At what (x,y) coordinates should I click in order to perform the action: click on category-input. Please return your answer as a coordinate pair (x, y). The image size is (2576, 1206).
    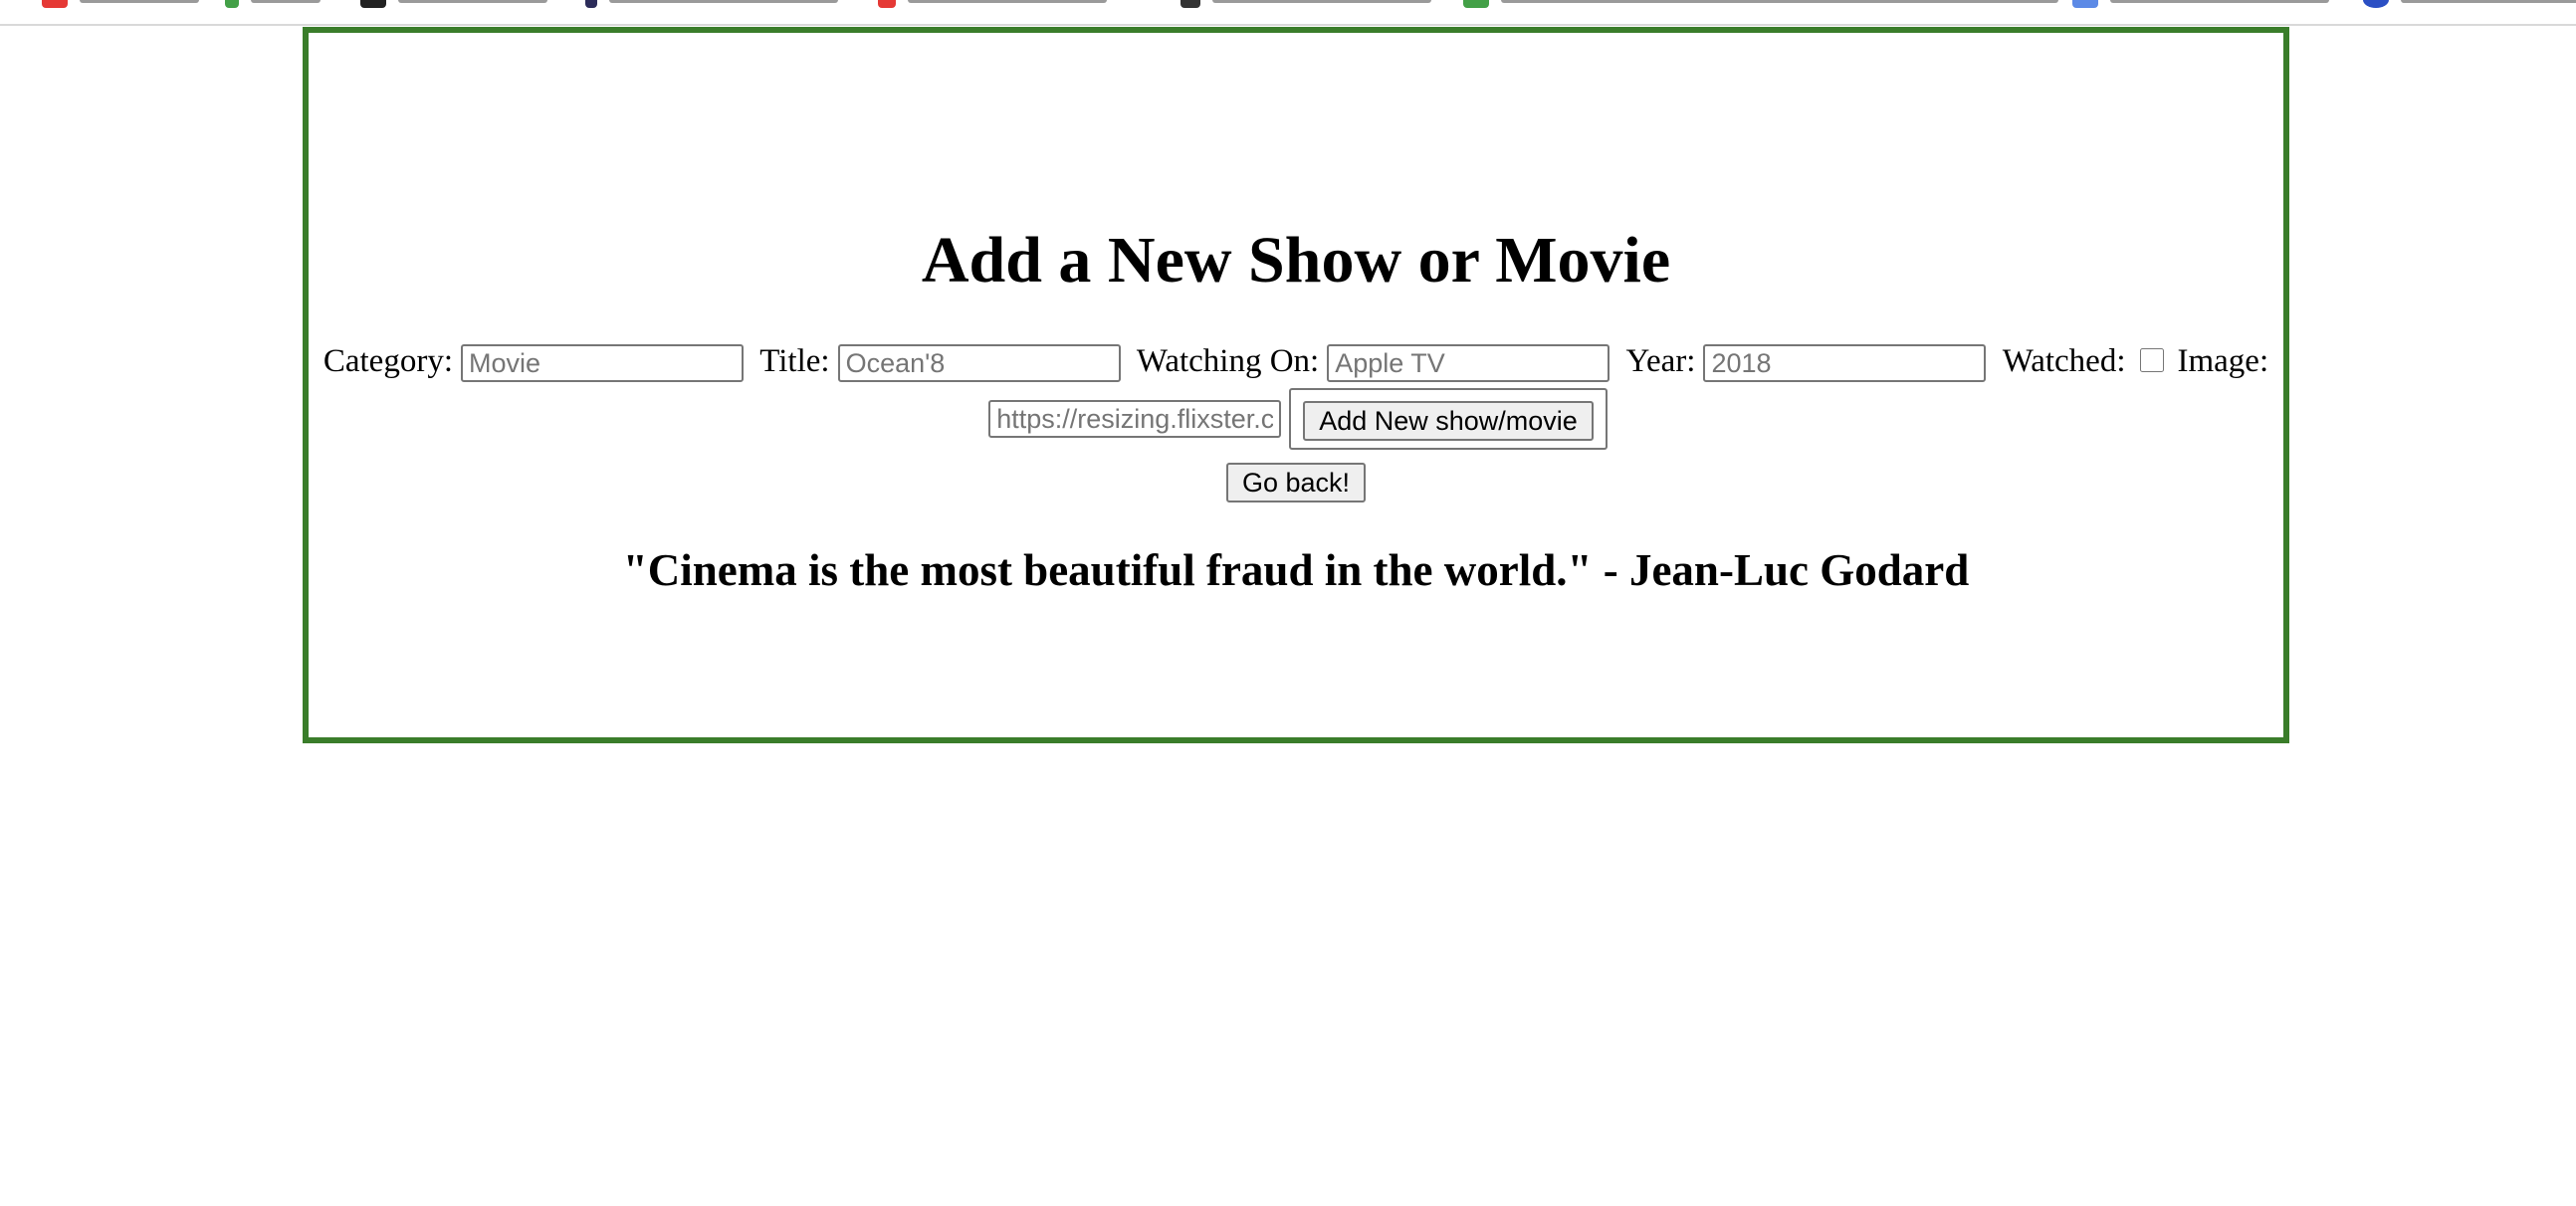
    Looking at the image, I should click on (602, 364).